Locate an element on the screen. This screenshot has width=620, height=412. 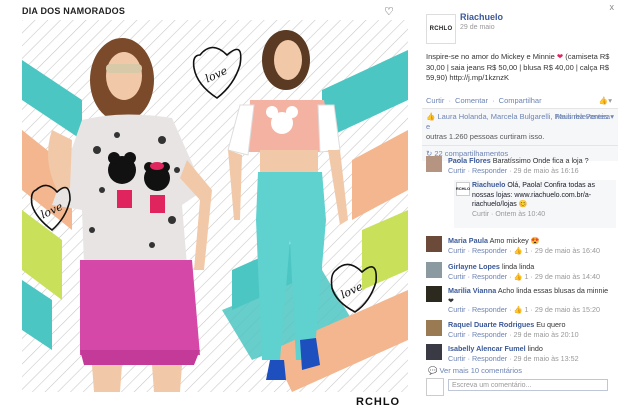
comment-time: · 👍 1 · 29 de maio às 15:20 is located at coordinates (553, 309).